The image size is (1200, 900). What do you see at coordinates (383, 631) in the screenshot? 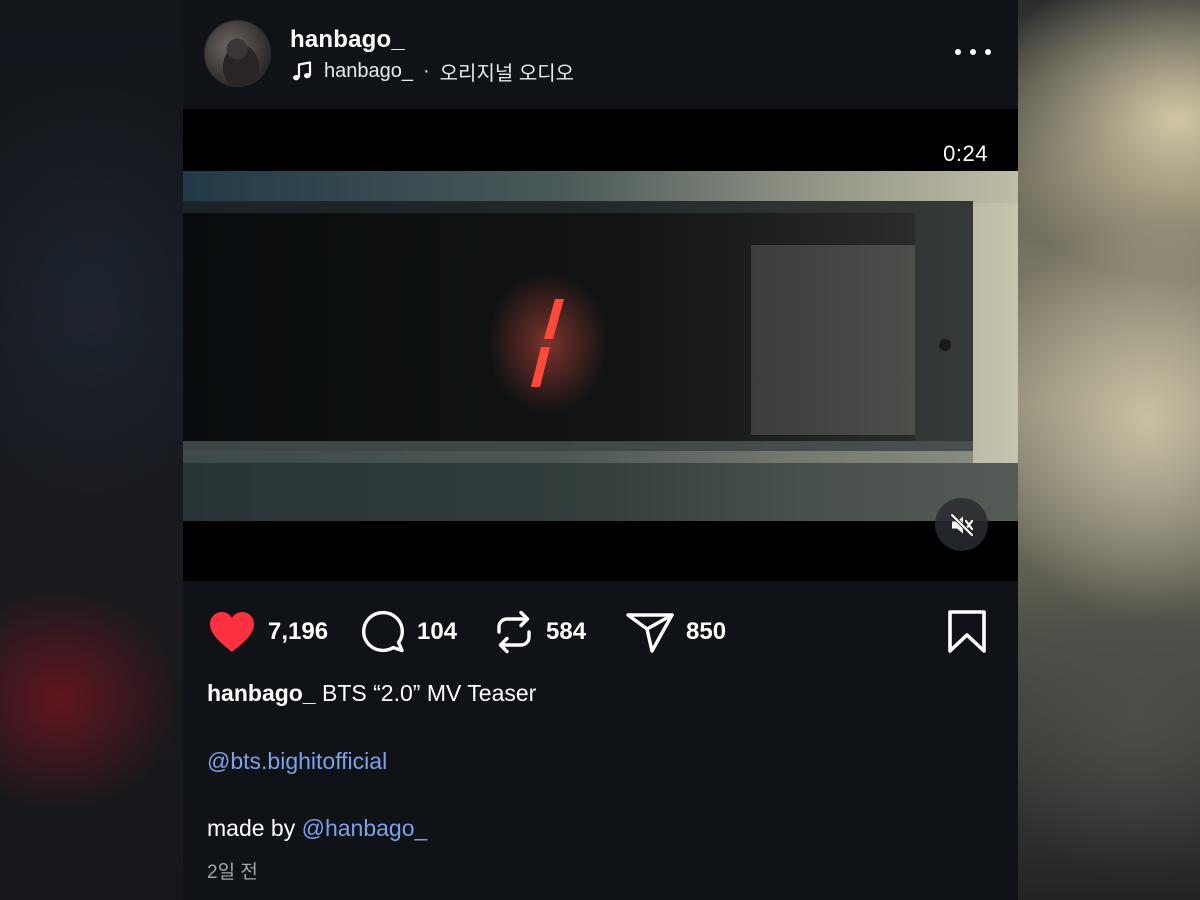
I see `comment-bubble-icon` at bounding box center [383, 631].